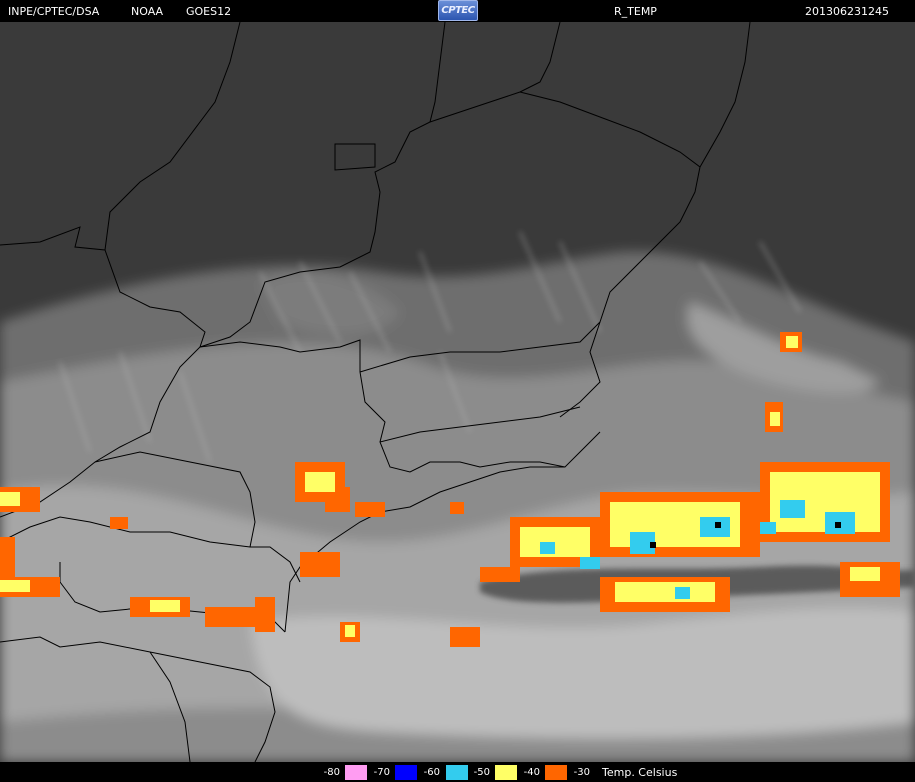 This screenshot has width=915, height=782. What do you see at coordinates (329, 772) in the screenshot?
I see `legend-label: -80` at bounding box center [329, 772].